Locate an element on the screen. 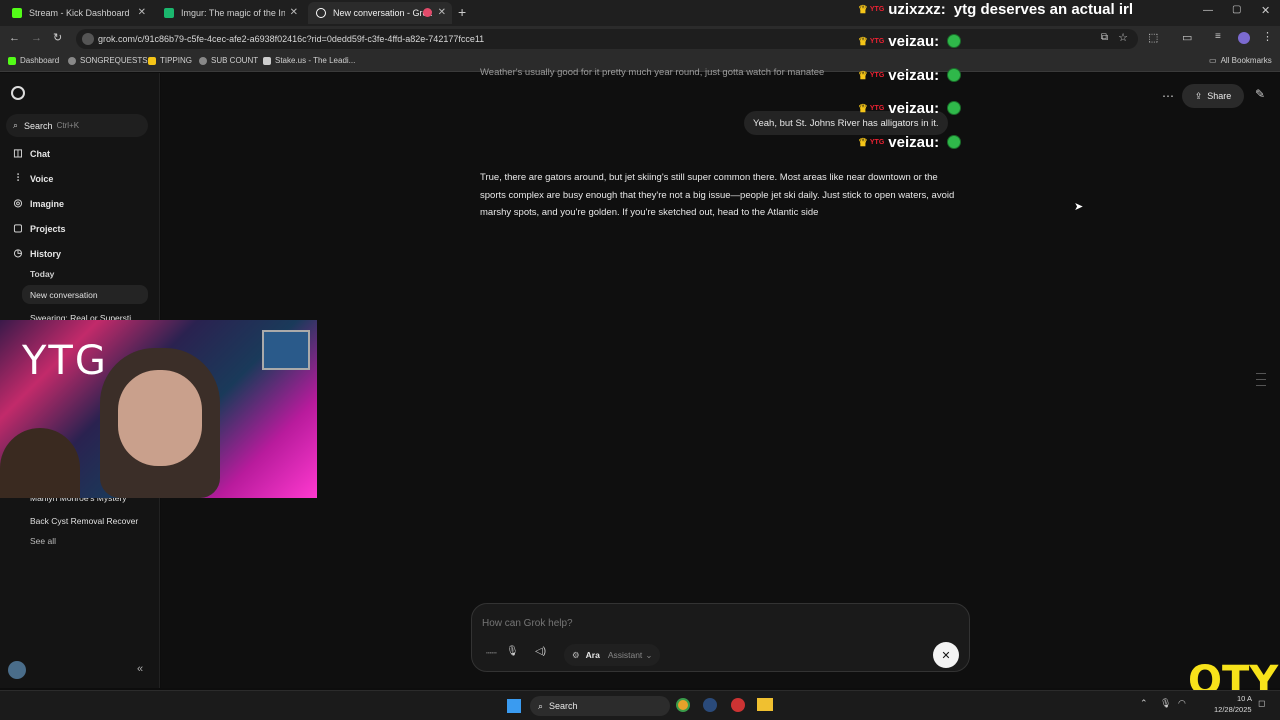  speaker-icon: ◁) is located at coordinates (540, 651).